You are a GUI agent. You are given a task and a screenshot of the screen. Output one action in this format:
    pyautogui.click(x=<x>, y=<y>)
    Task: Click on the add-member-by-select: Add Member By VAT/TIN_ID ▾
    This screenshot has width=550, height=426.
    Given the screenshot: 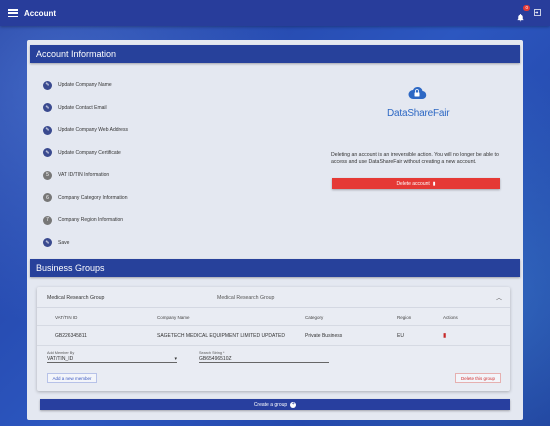 What is the action you would take?
    pyautogui.click(x=112, y=357)
    